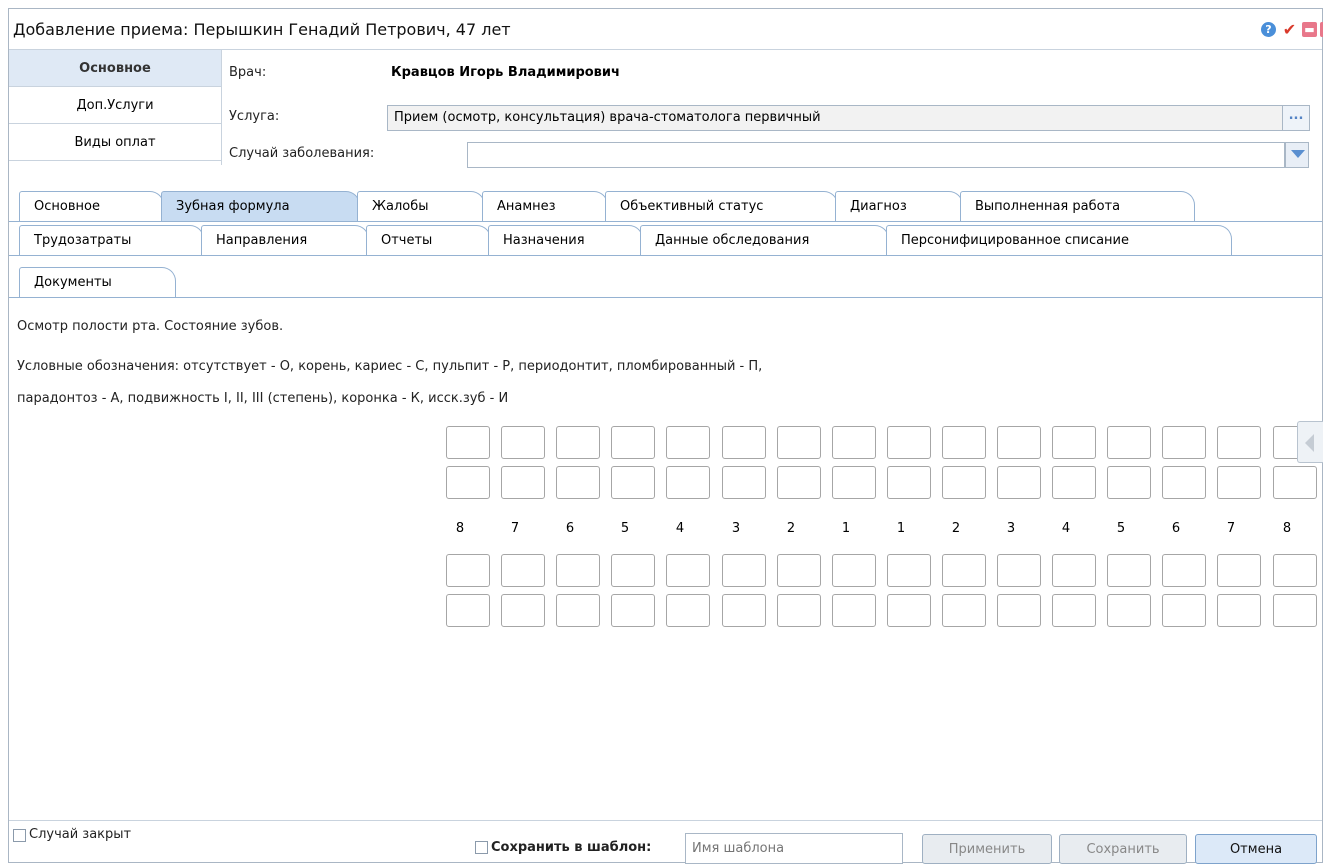 This screenshot has width=1323, height=865. I want to click on tab-reports: Отчеты, so click(428, 240).